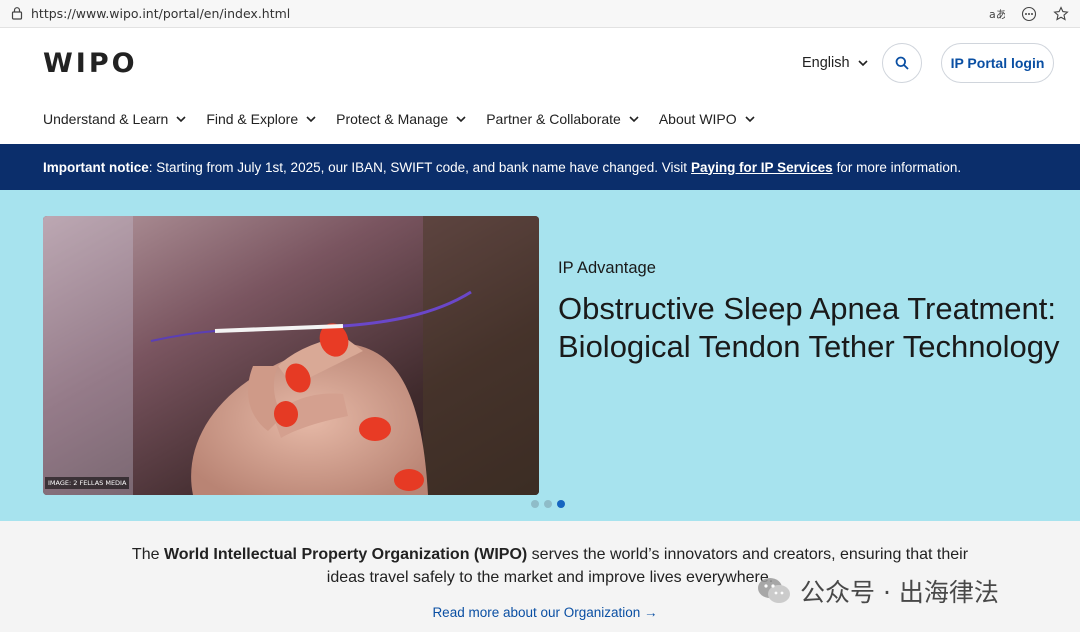 This screenshot has width=1080, height=632. Describe the element at coordinates (899, 167) in the screenshot. I see `notice-tail: for more information.` at that location.